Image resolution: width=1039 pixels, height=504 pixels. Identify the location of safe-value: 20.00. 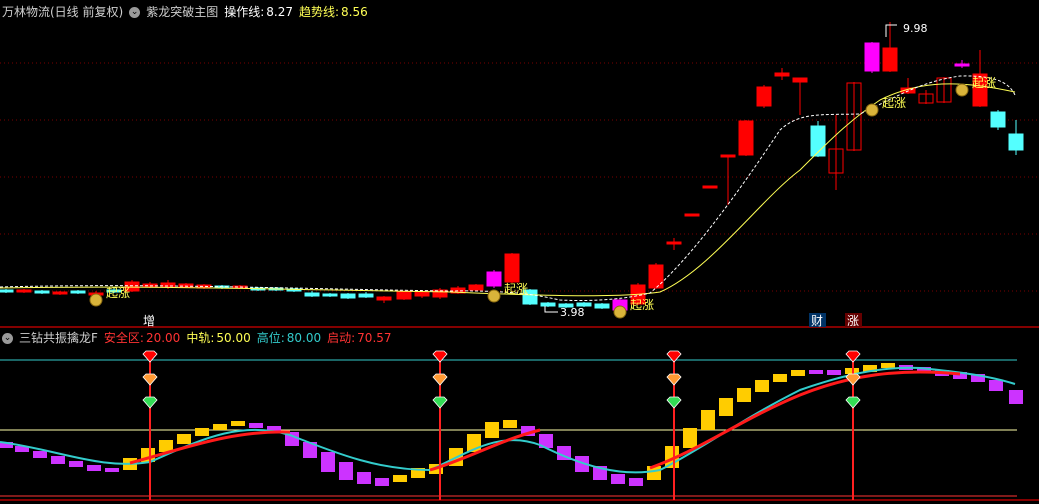
(163, 338).